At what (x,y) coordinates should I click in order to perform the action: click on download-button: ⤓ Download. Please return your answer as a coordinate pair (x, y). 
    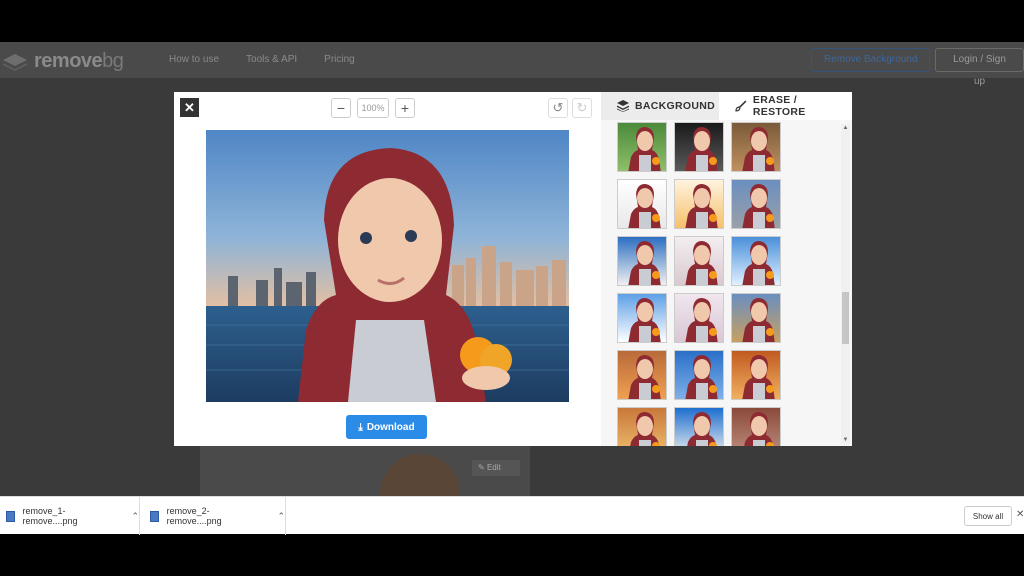
    Looking at the image, I should click on (386, 427).